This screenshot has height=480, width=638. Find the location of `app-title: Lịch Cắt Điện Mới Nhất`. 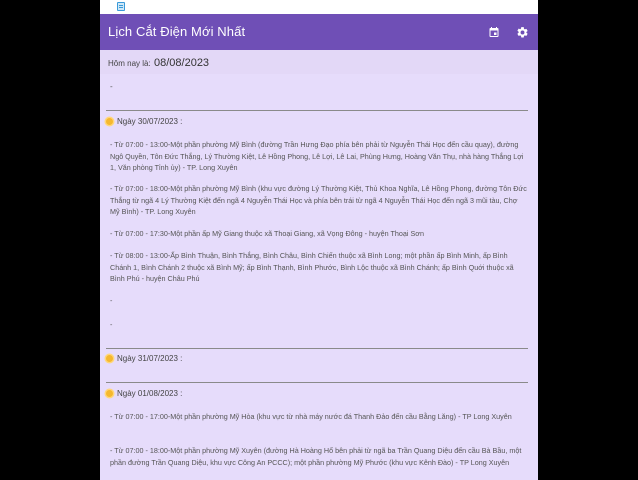

app-title: Lịch Cắt Điện Mới Nhất is located at coordinates (177, 31).